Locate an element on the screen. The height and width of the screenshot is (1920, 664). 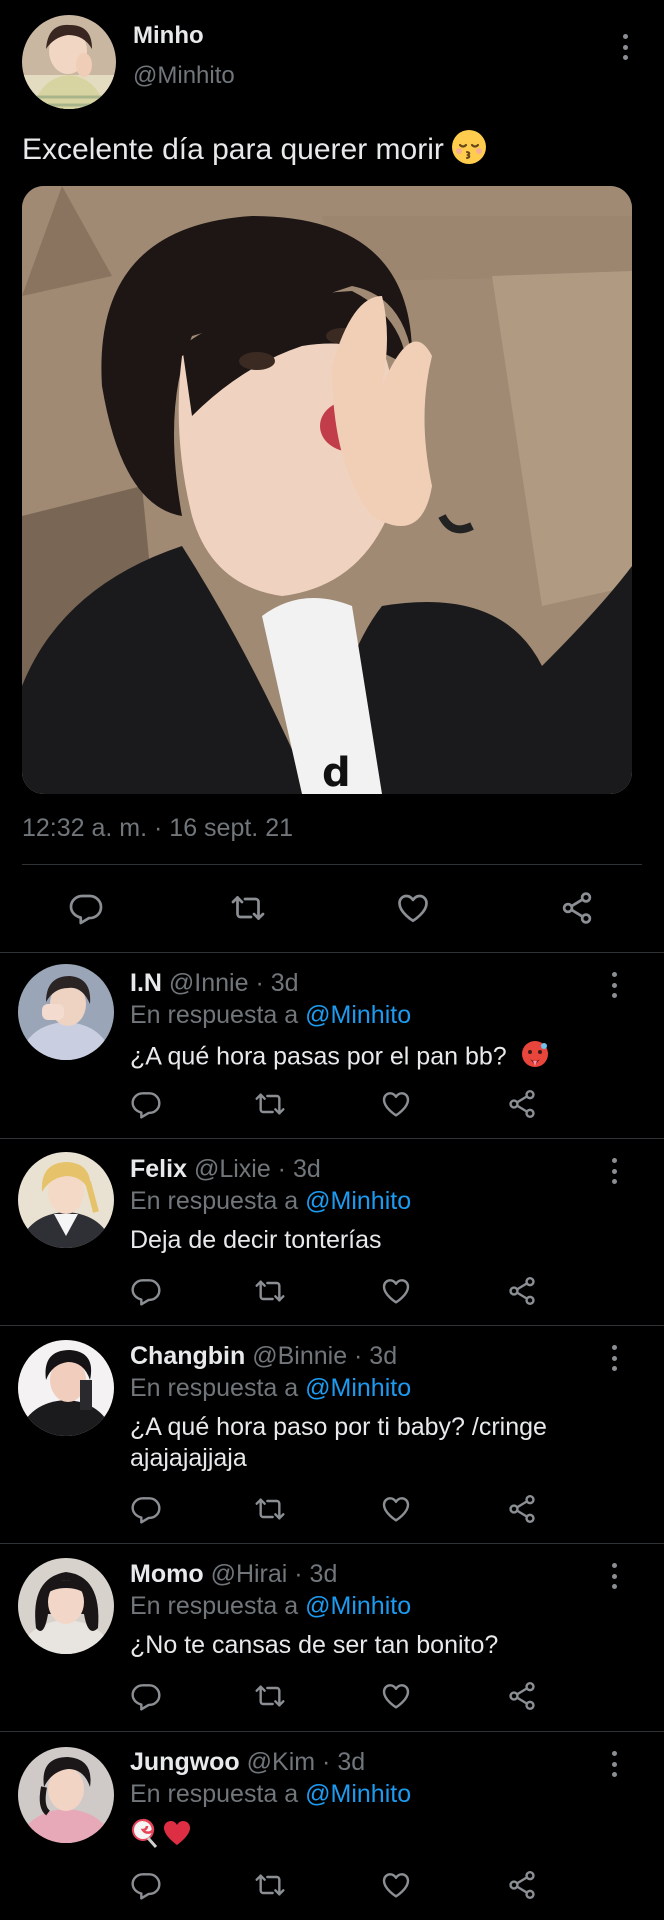
divider is located at coordinates (332, 864).